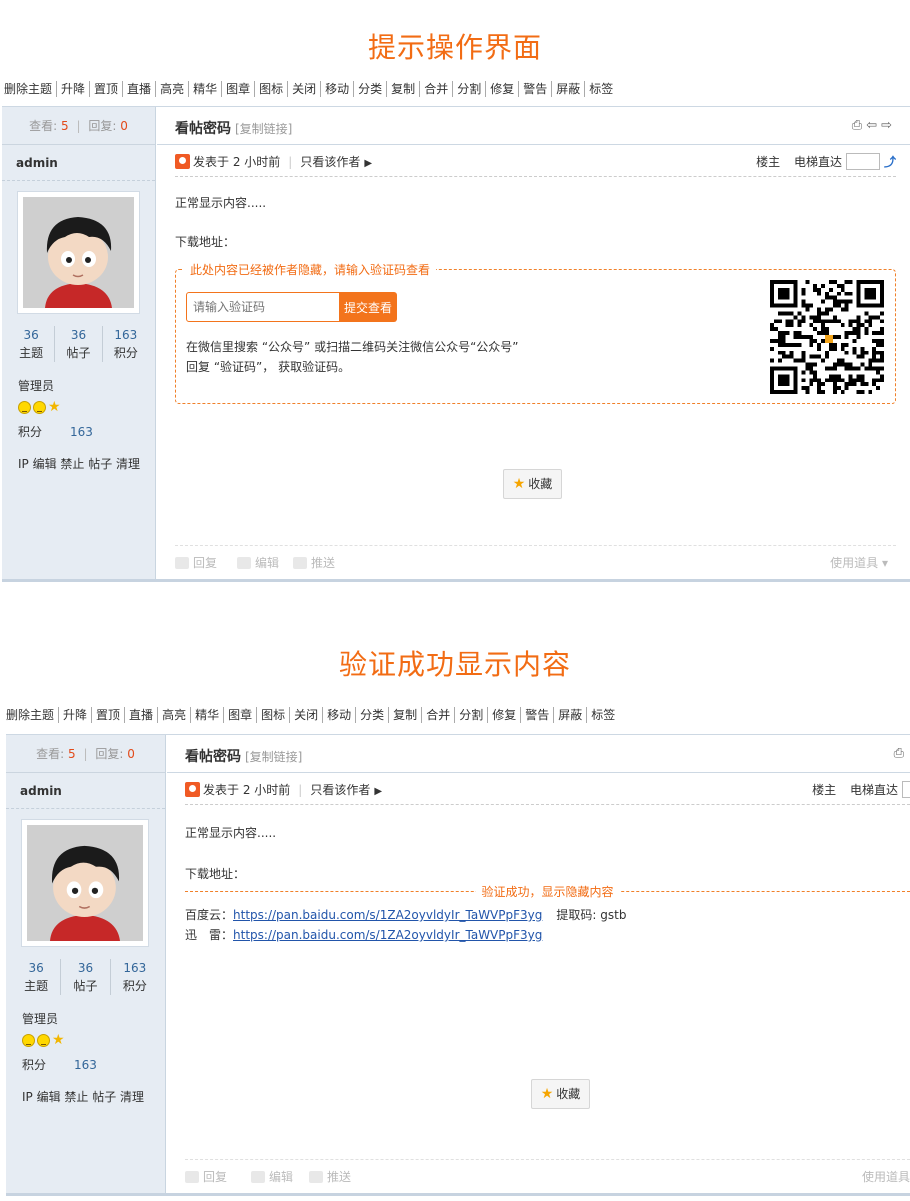 The height and width of the screenshot is (1201, 910). I want to click on play-arrow-icon: ▶, so click(368, 163).